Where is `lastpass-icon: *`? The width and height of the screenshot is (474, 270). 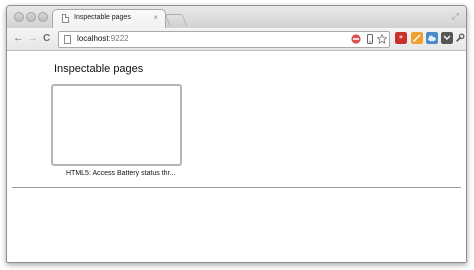
lastpass-icon: * is located at coordinates (401, 38).